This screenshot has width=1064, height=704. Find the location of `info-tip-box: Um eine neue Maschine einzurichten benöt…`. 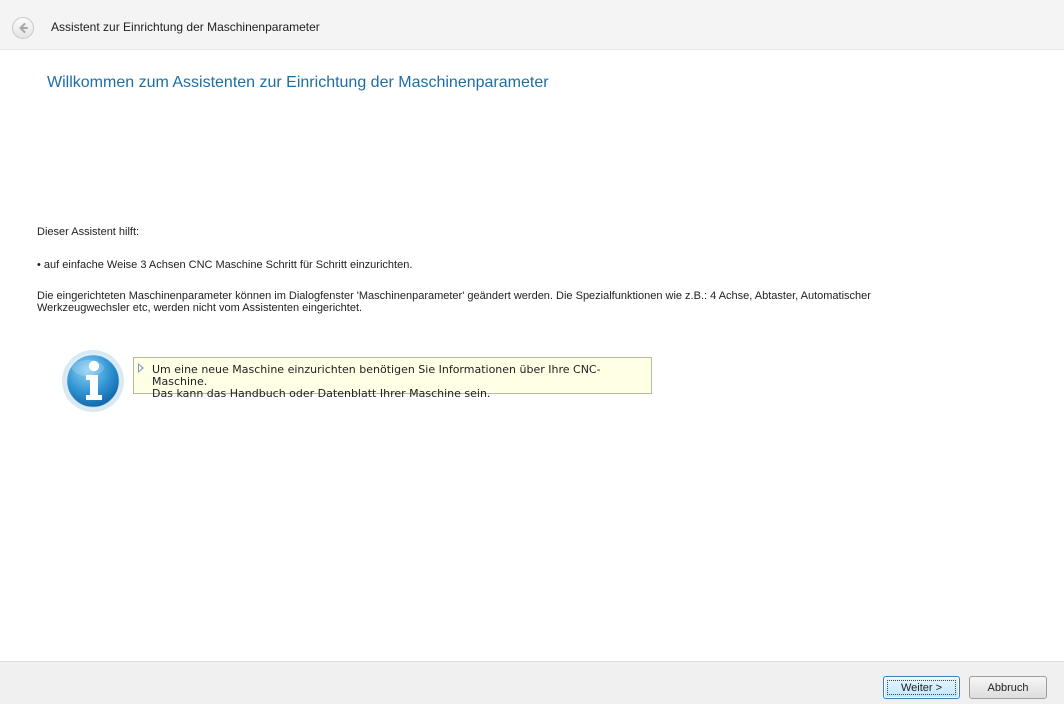

info-tip-box: Um eine neue Maschine einzurichten benöt… is located at coordinates (392, 378).